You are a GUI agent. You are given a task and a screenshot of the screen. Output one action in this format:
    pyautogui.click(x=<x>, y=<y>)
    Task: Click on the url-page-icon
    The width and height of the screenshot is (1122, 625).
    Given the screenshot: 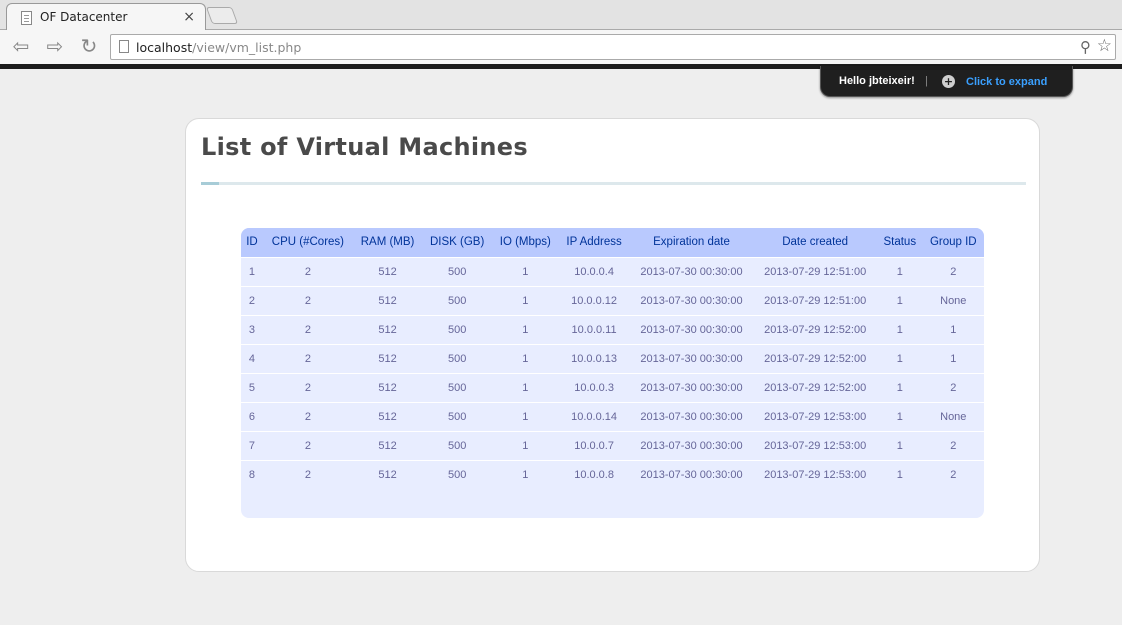 What is the action you would take?
    pyautogui.click(x=124, y=46)
    